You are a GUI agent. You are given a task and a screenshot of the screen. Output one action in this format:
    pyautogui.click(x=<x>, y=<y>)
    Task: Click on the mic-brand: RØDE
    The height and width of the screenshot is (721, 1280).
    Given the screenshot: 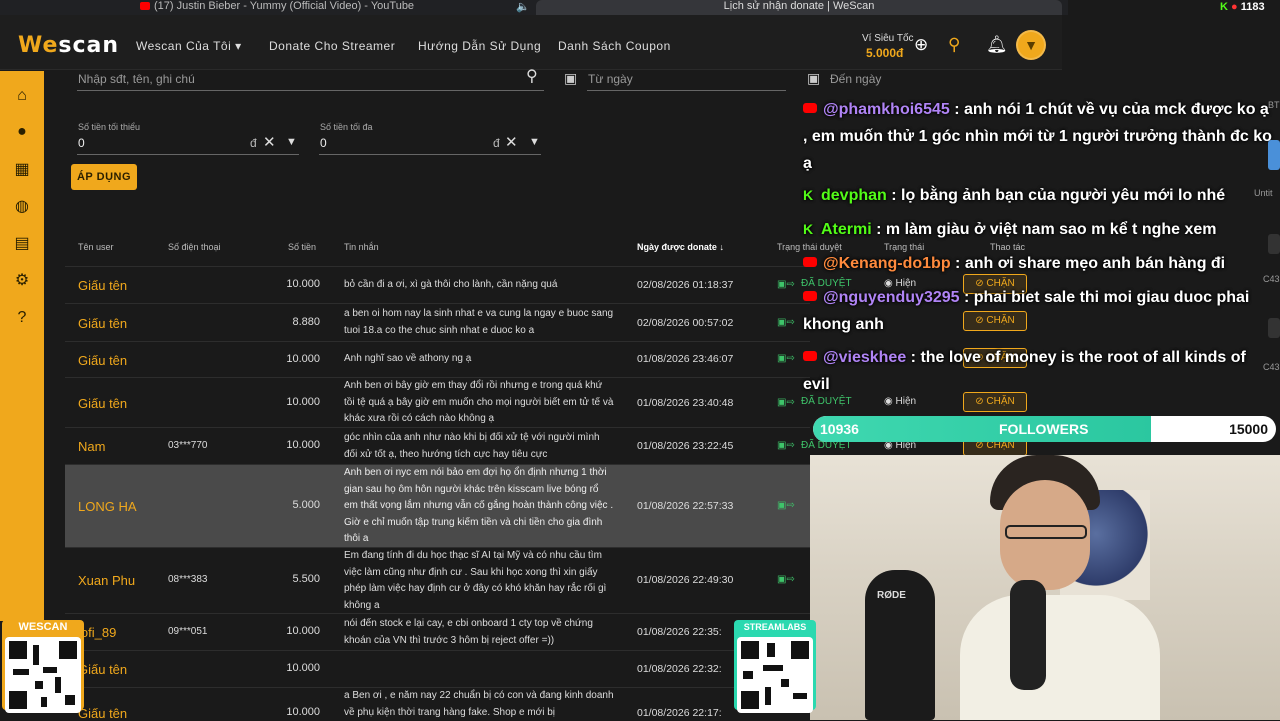 What is the action you would take?
    pyautogui.click(x=891, y=595)
    